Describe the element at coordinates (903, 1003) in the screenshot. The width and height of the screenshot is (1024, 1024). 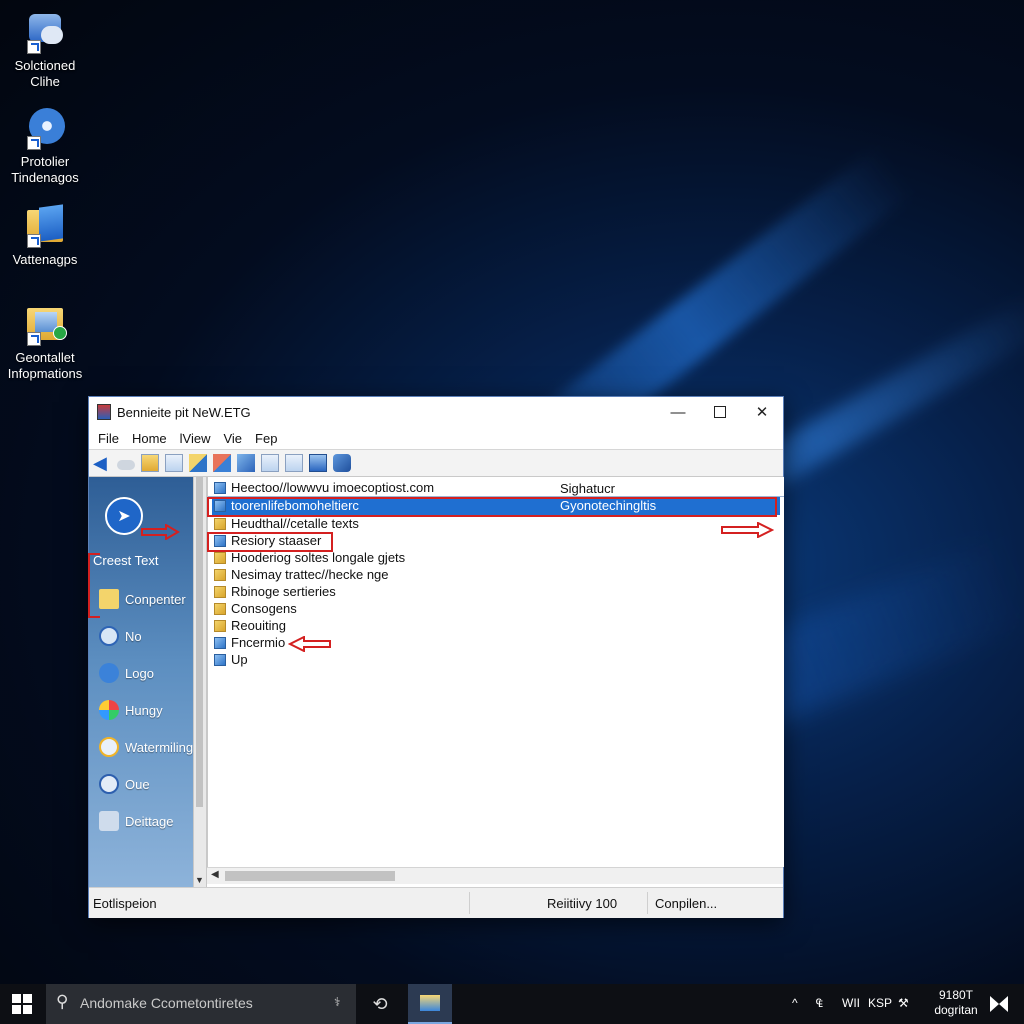
I see `tray-tools-icon: ⚒` at that location.